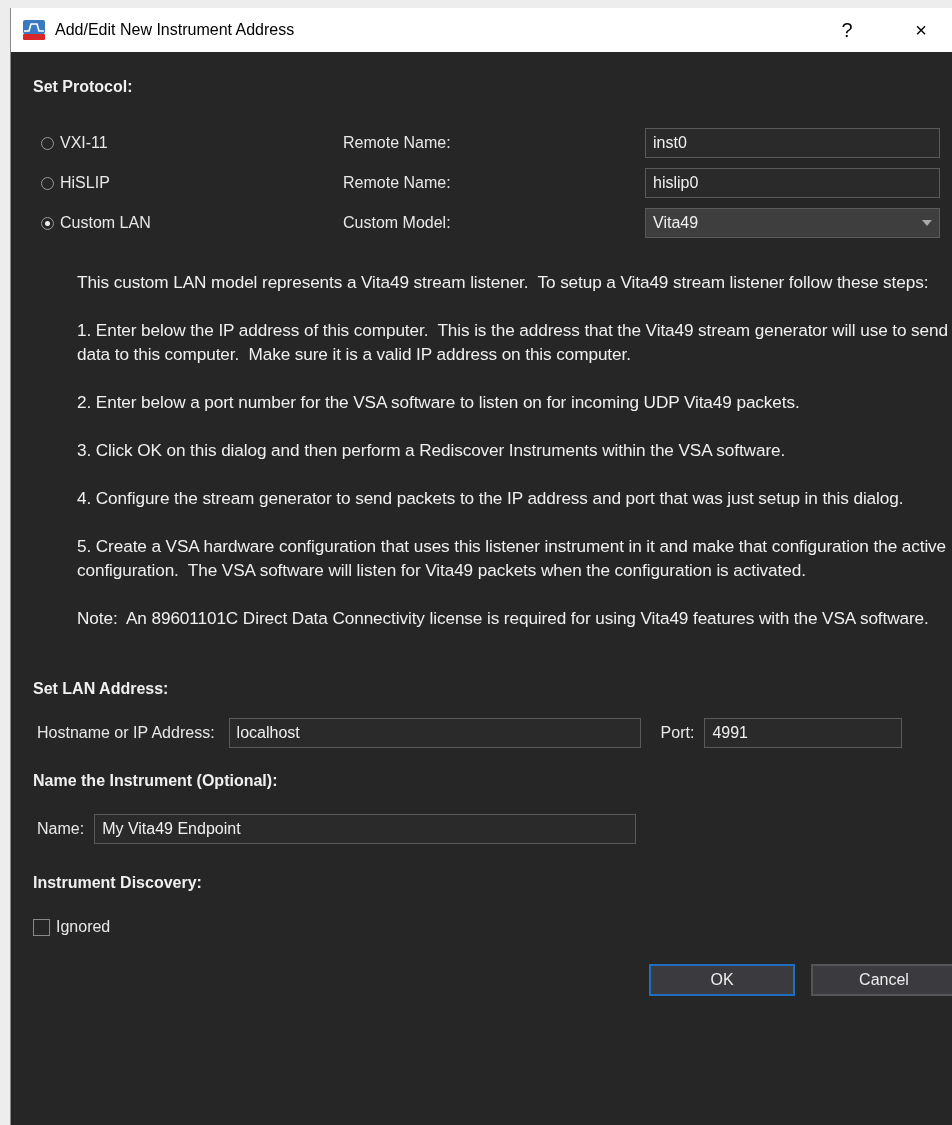 Image resolution: width=952 pixels, height=1125 pixels. Describe the element at coordinates (175, 30) in the screenshot. I see `window-title: Add/Edit New Instrument Address` at that location.